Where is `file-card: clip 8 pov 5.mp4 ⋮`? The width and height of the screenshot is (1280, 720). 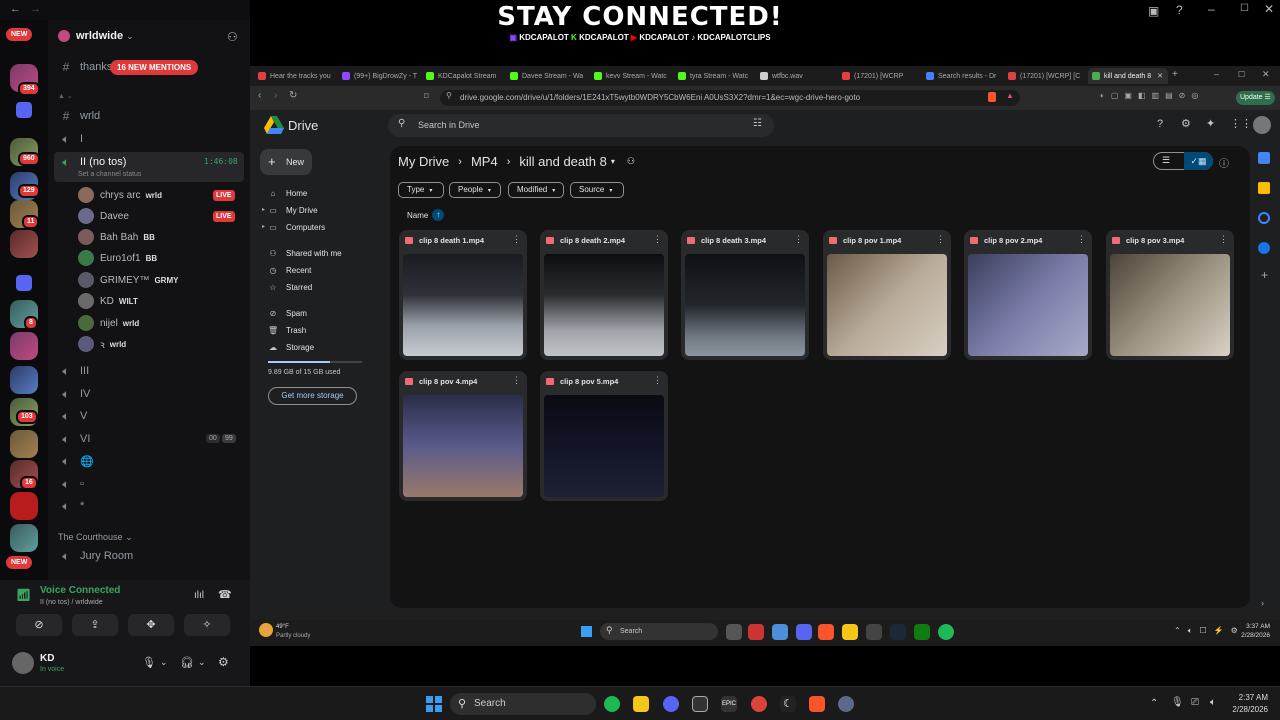
file-card: clip 8 pov 5.mp4 ⋮ is located at coordinates (604, 436).